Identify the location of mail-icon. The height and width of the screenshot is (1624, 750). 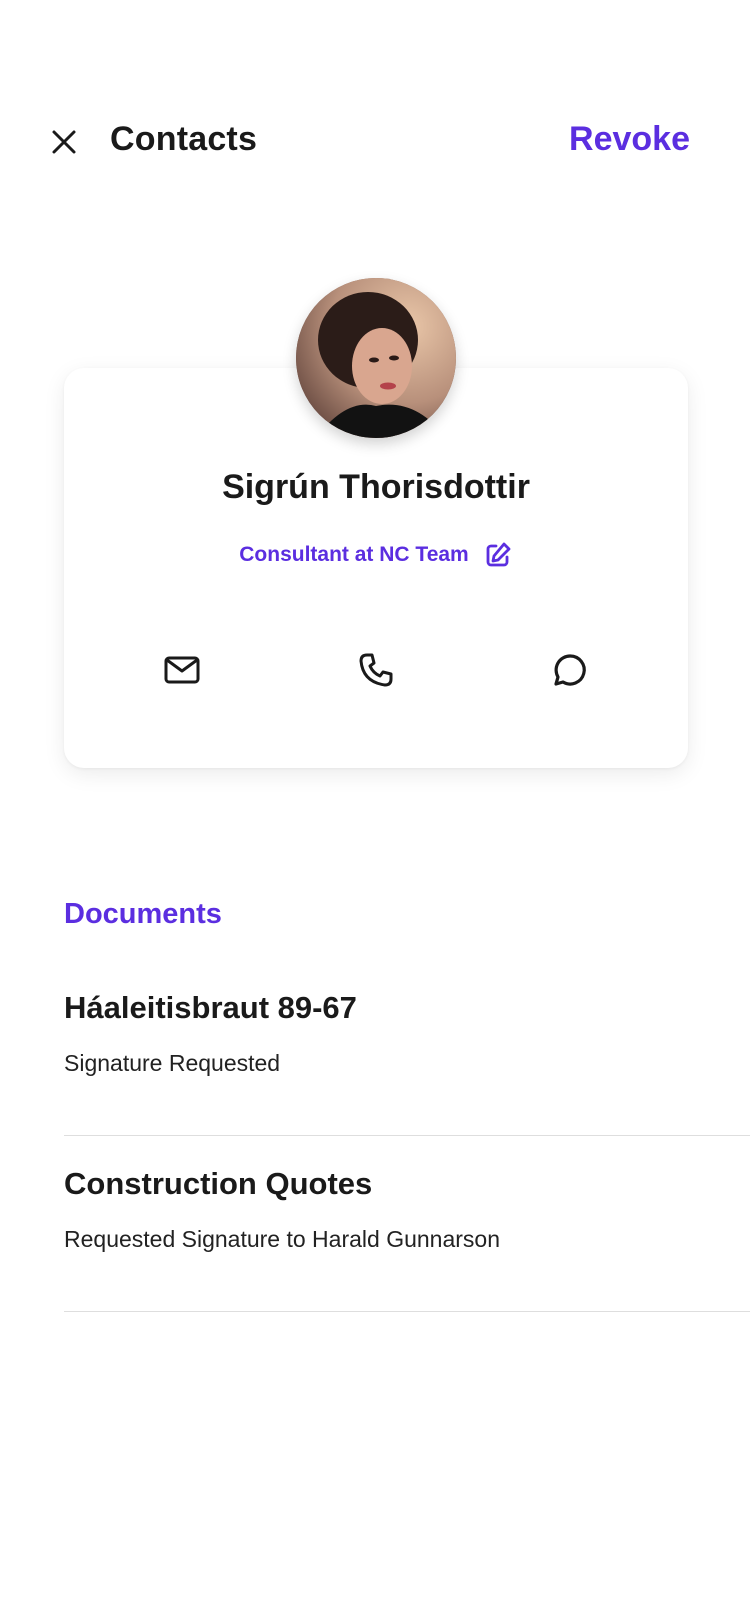
(182, 670).